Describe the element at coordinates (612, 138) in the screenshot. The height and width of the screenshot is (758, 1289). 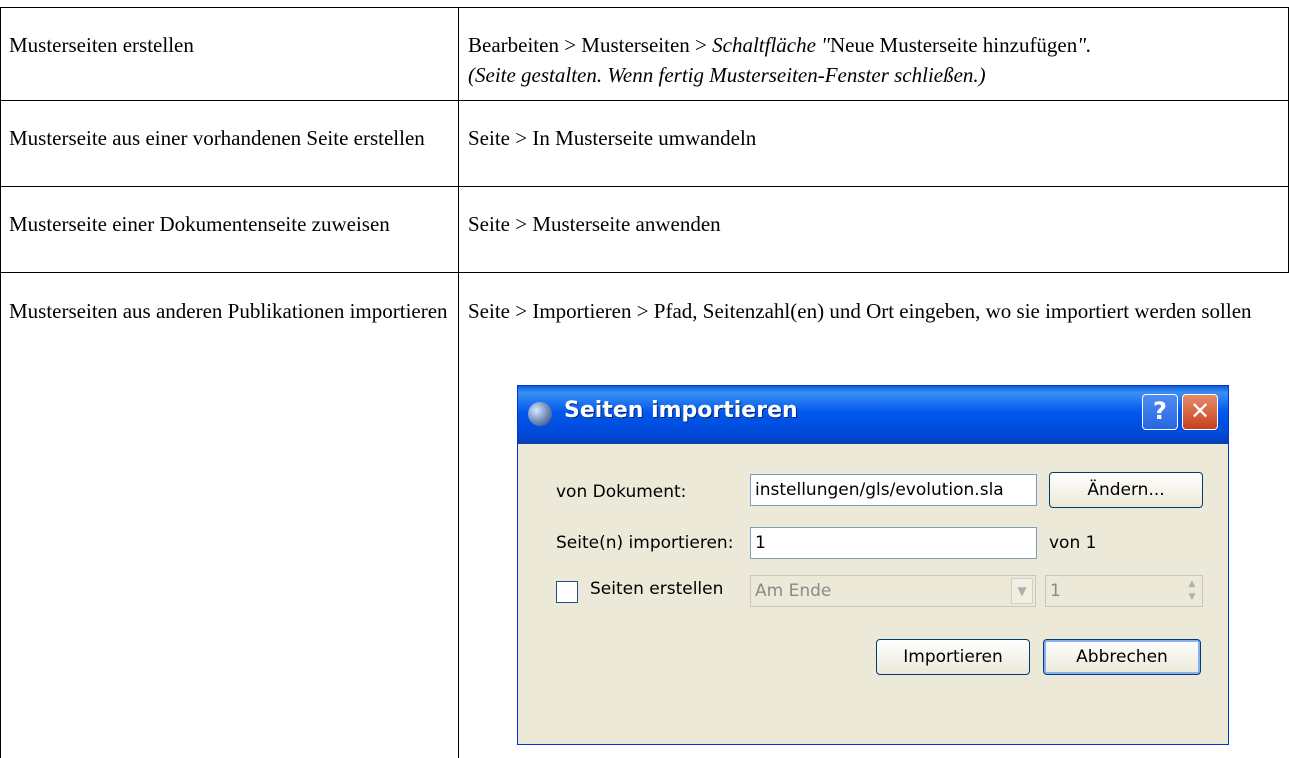
I see `instruction-cell: Seite > In Musterseite umwandeln` at that location.